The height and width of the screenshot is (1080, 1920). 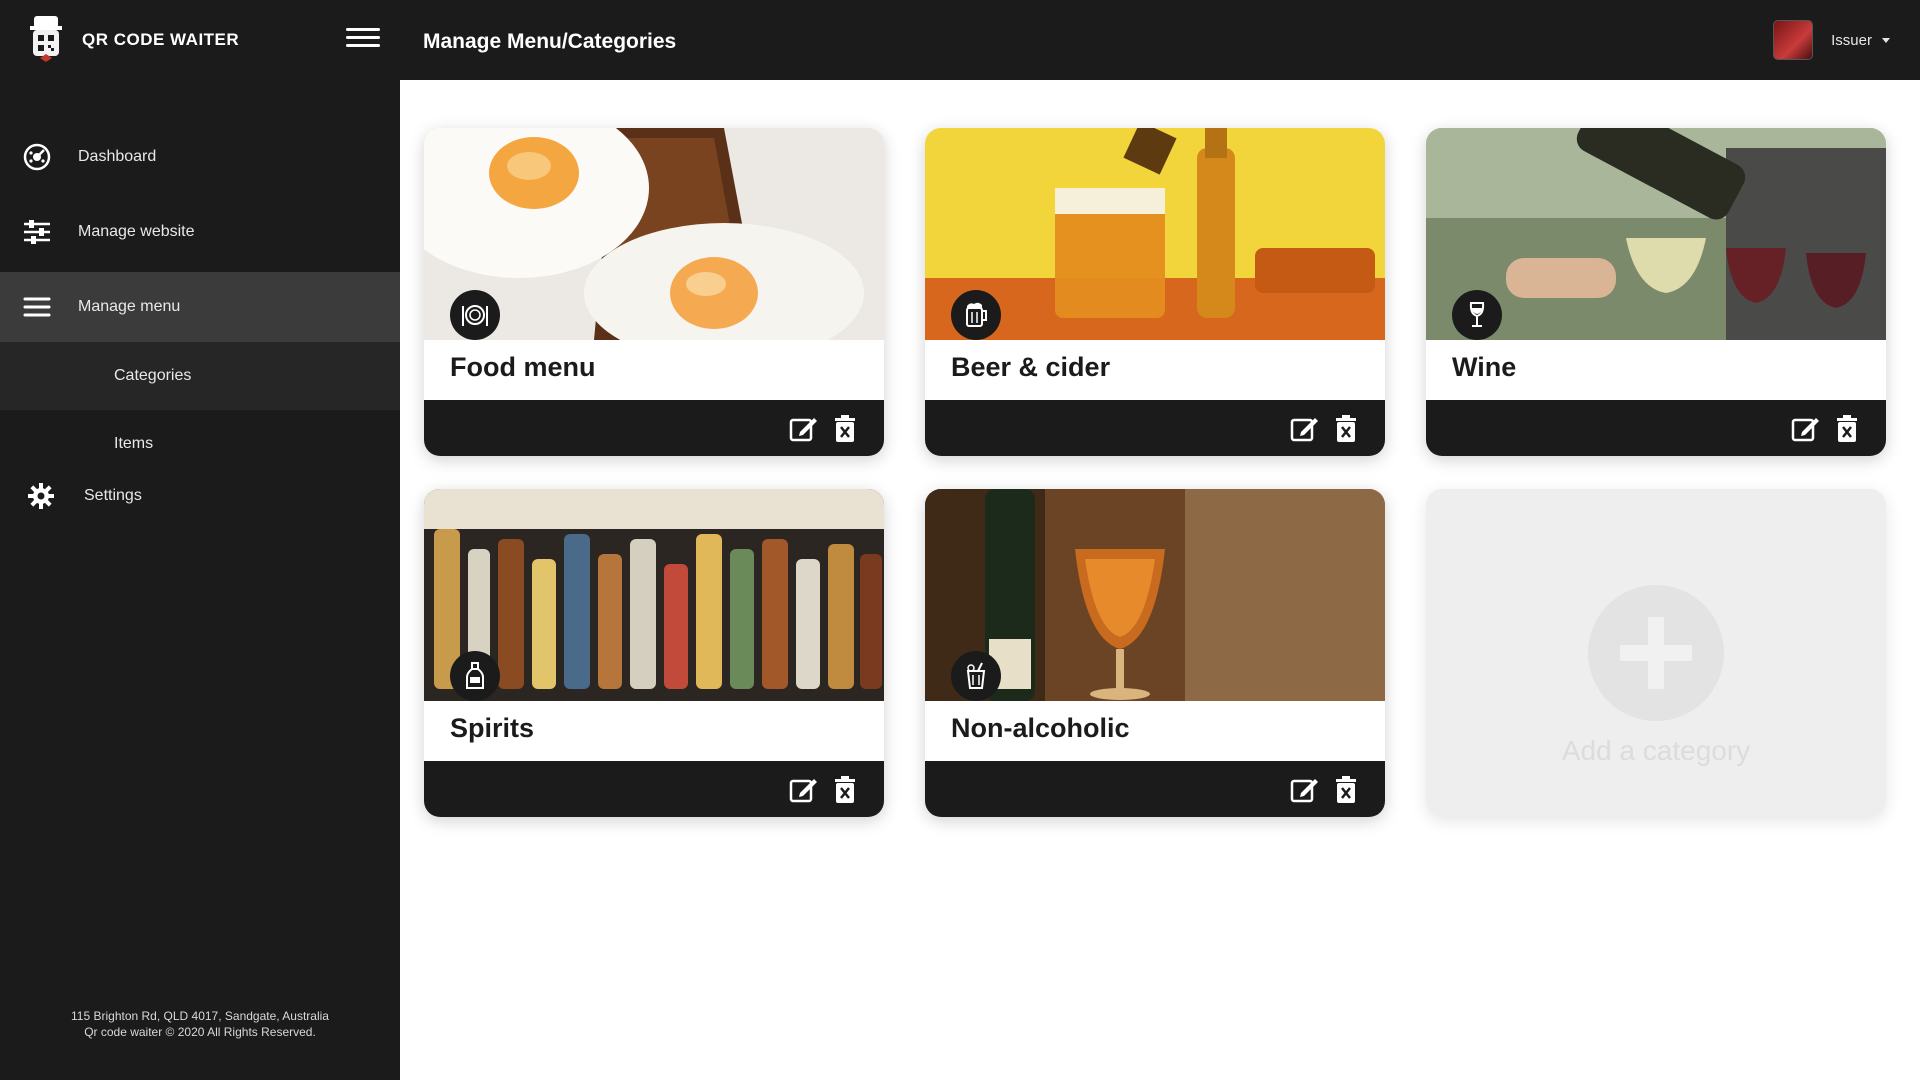 What do you see at coordinates (1477, 315) in the screenshot?
I see `wine-glass-icon` at bounding box center [1477, 315].